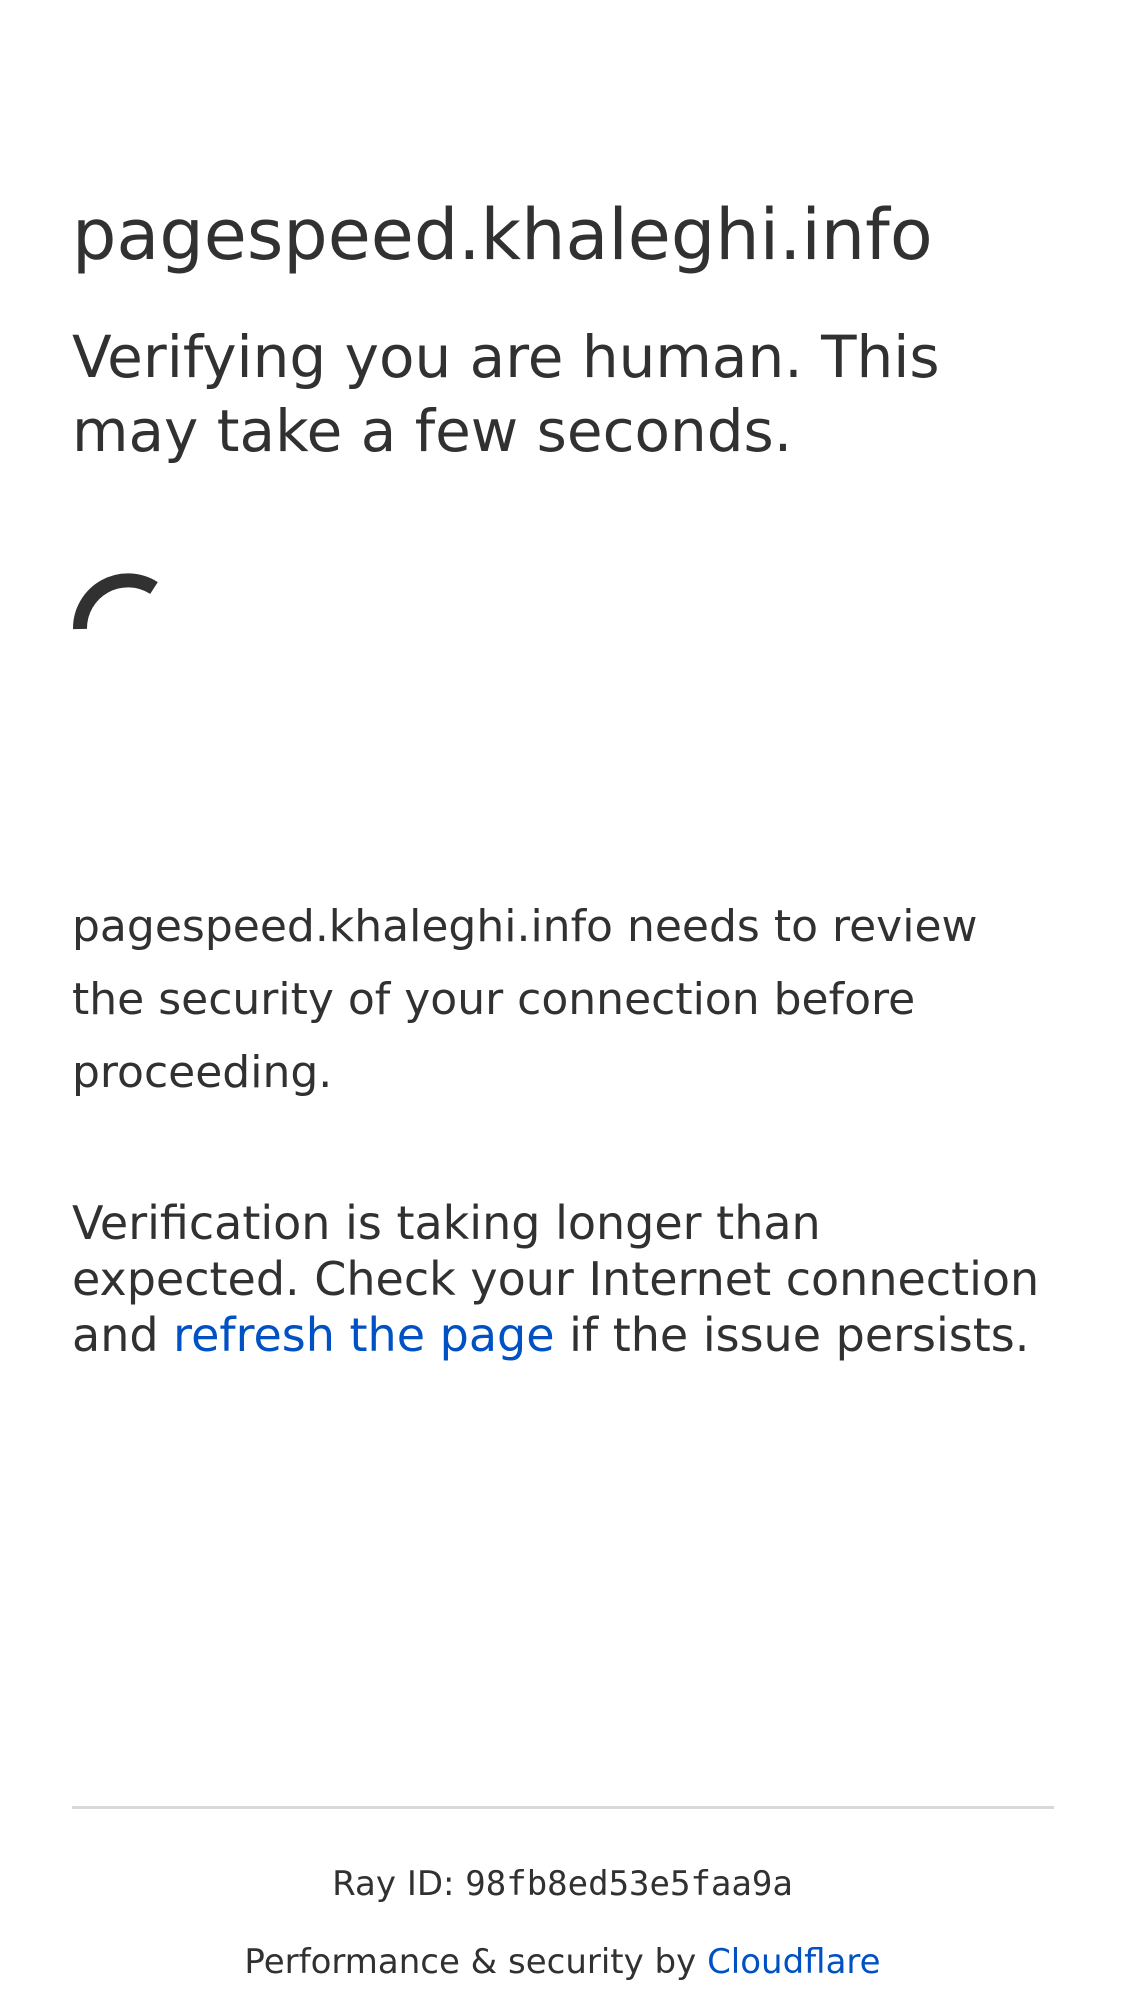  I want to click on ray-id-value: 98fb8ed53e5faa9a, so click(629, 1884).